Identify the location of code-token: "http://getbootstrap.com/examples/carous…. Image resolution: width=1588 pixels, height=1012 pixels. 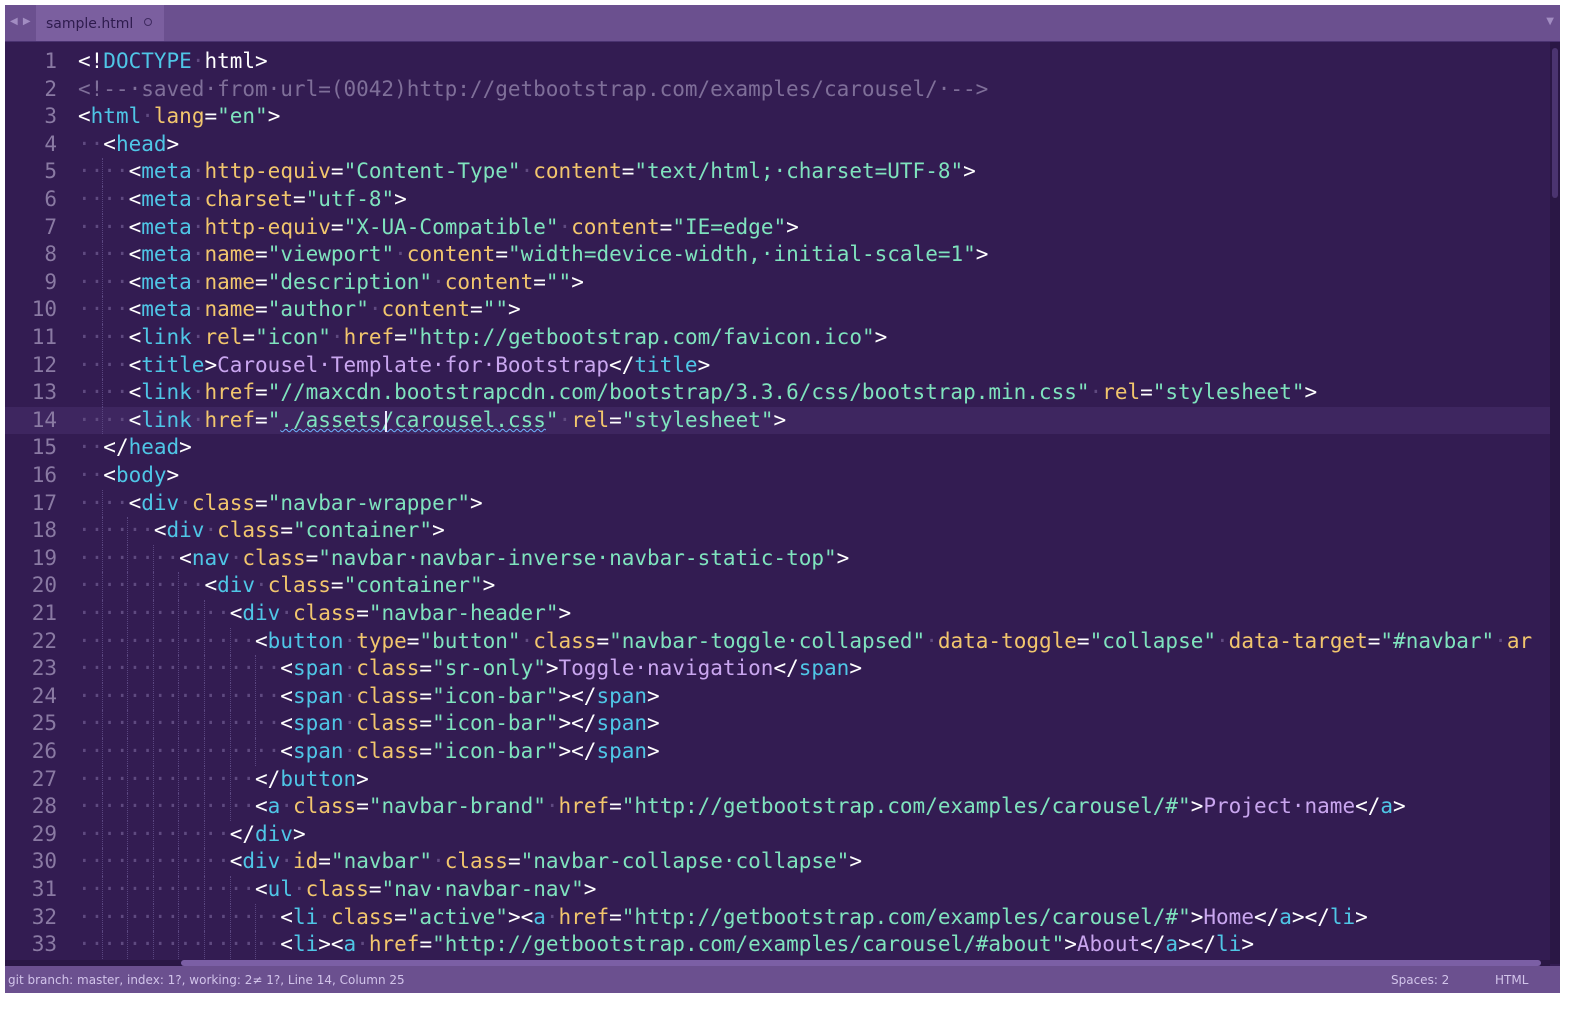
(906, 916).